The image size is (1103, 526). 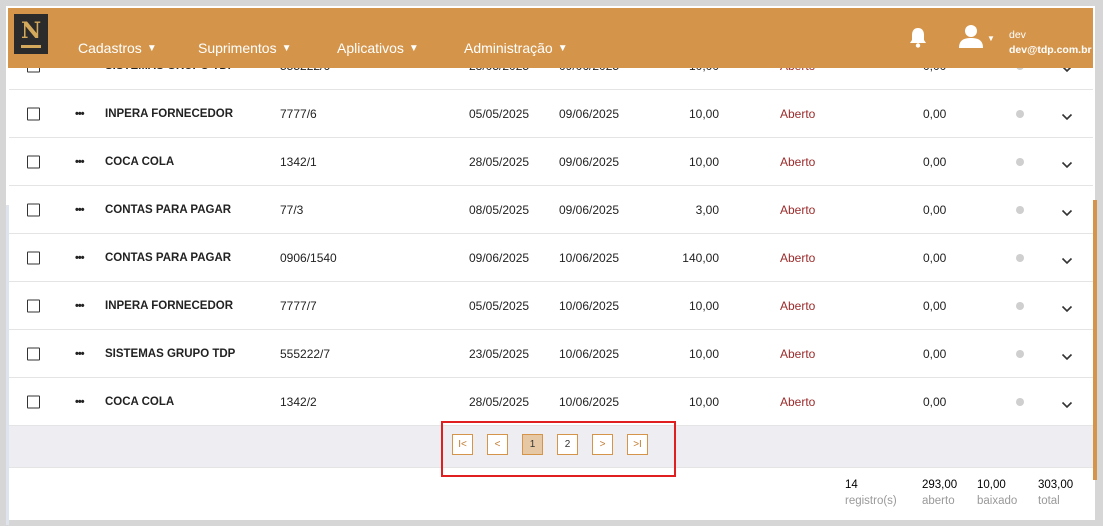 What do you see at coordinates (997, 501) in the screenshot?
I see `paid-label: baixado` at bounding box center [997, 501].